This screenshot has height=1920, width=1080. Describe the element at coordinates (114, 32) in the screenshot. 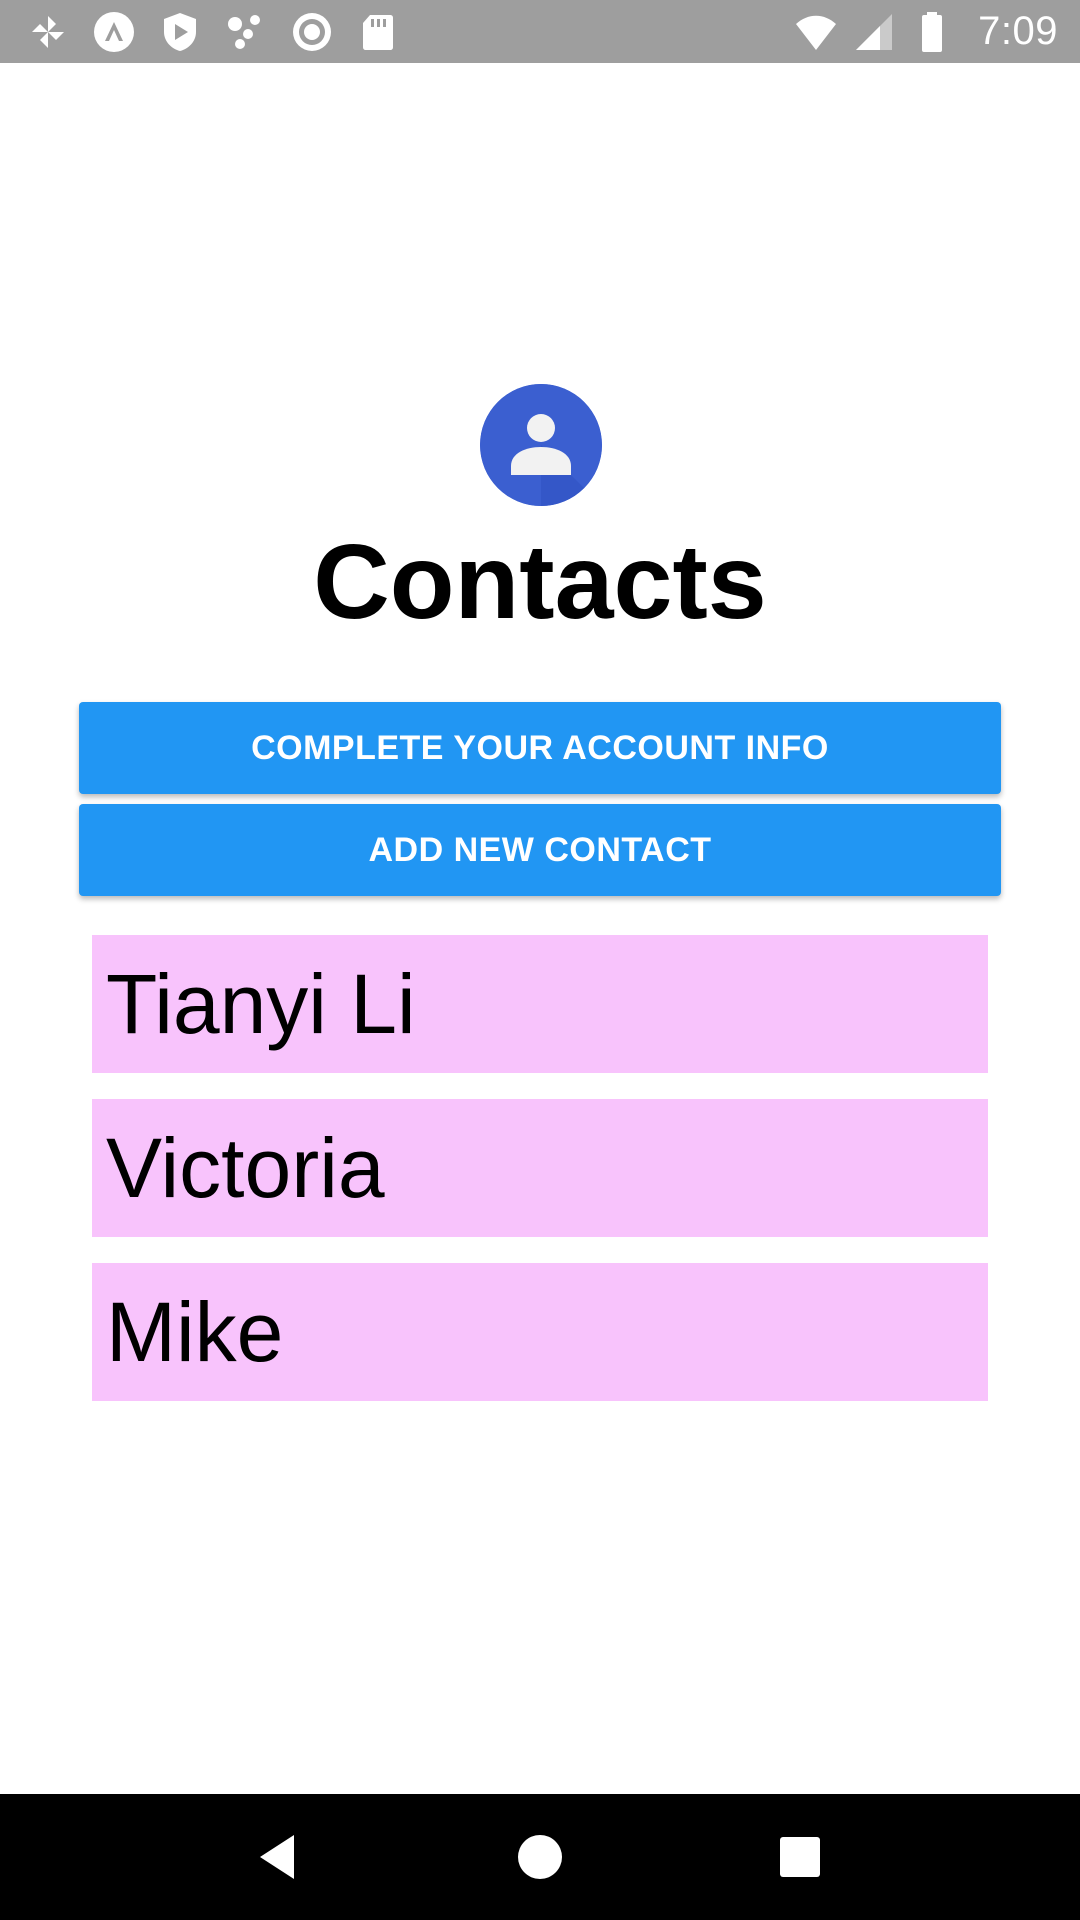

I see `expo-icon` at that location.